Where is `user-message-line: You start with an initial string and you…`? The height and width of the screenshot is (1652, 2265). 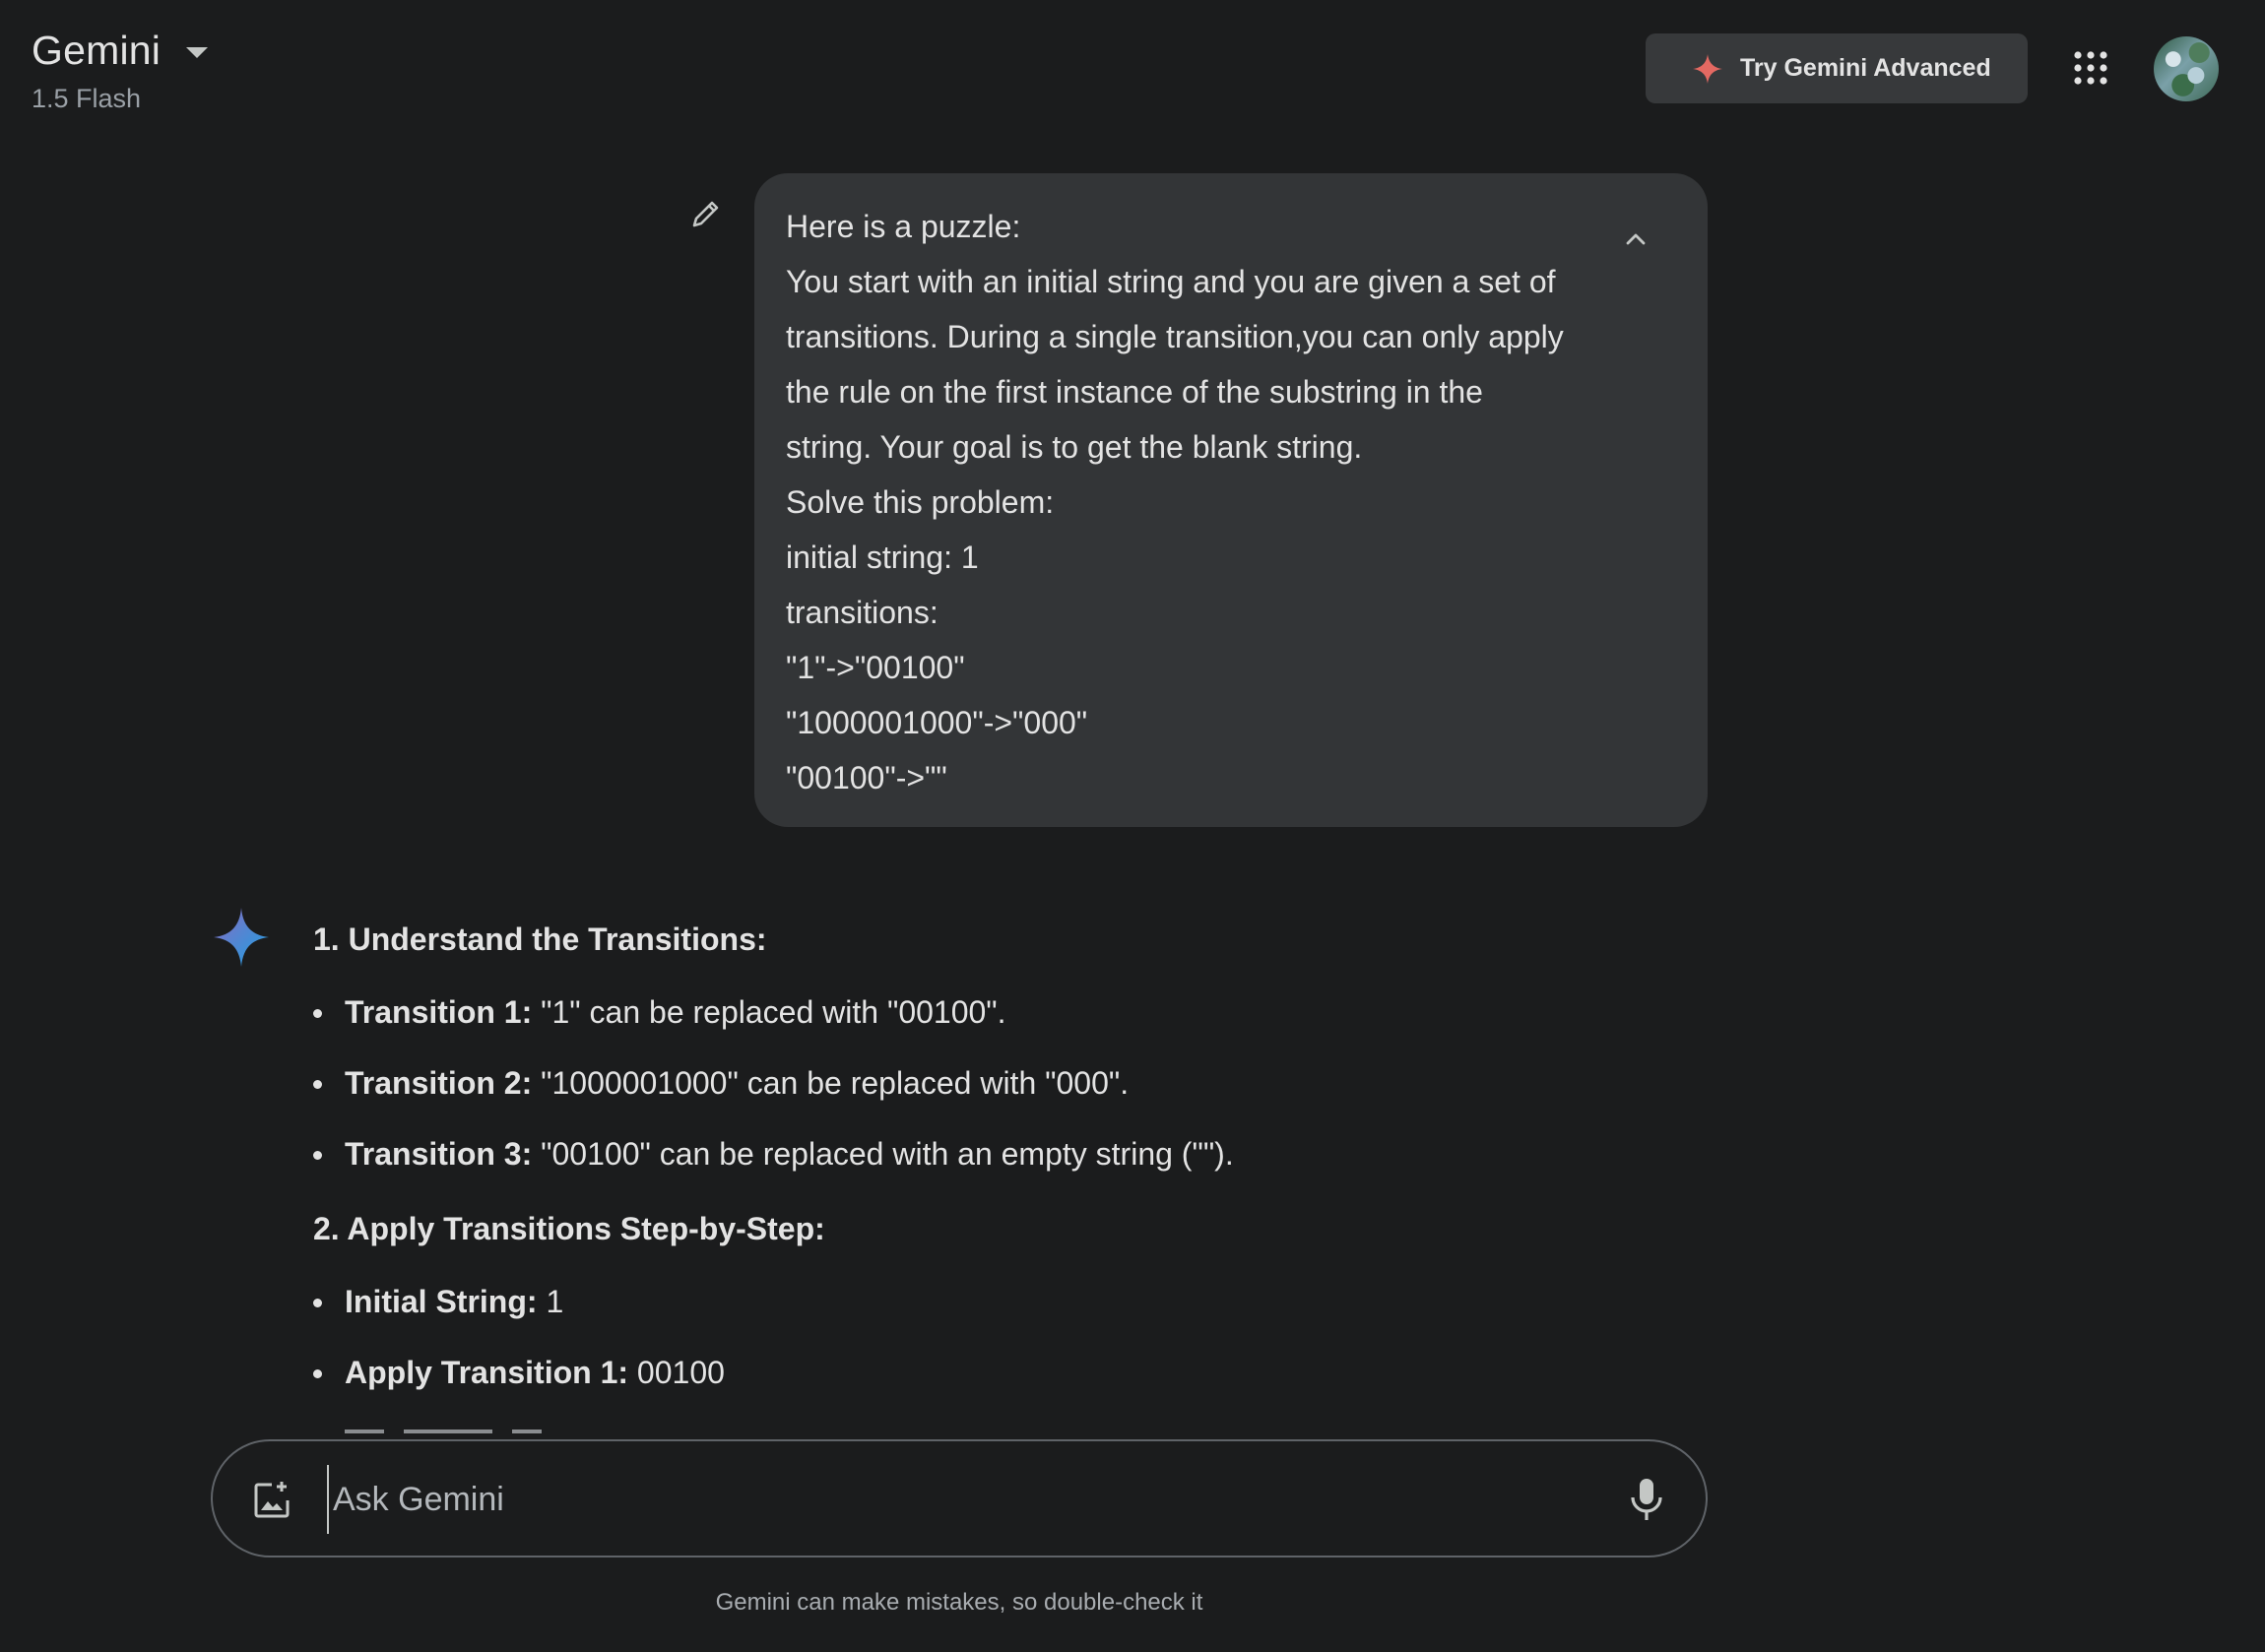 user-message-line: You start with an initial string and you… is located at coordinates (1171, 281).